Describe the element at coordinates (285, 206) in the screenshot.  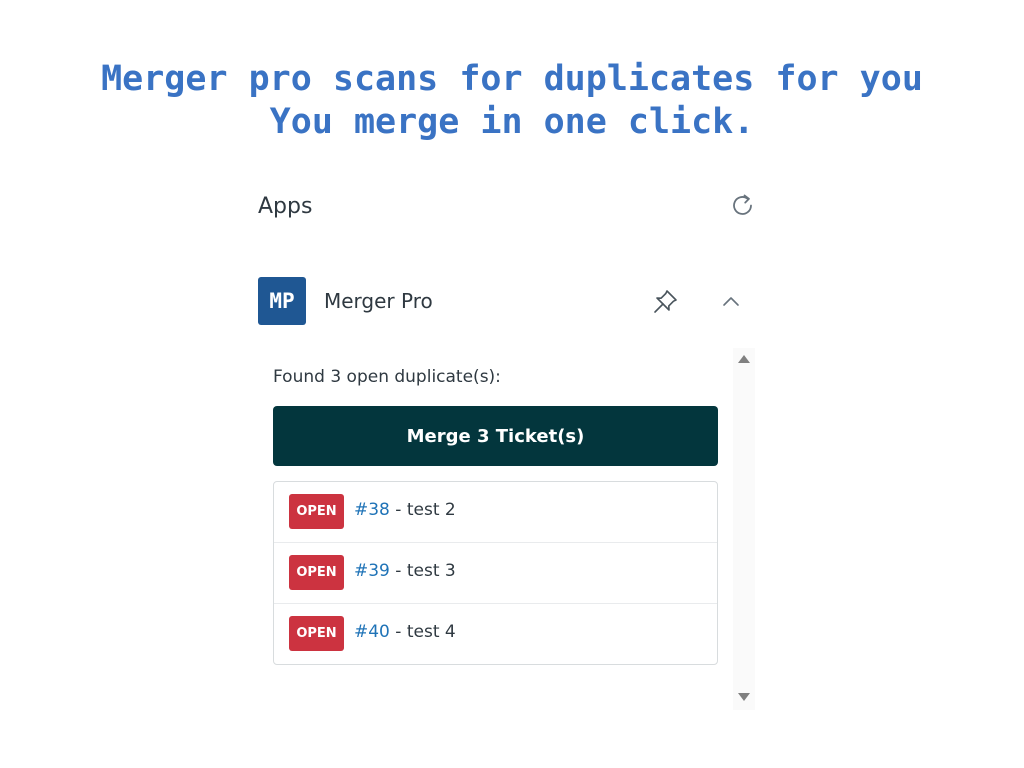
I see `apps-panel-title: Apps` at that location.